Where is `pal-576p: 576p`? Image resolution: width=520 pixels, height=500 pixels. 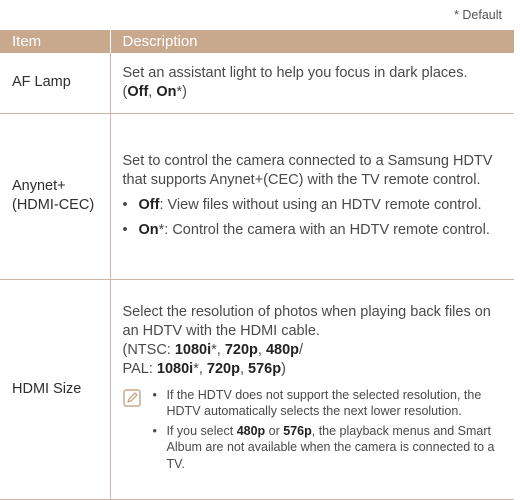
pal-576p: 576p is located at coordinates (265, 368).